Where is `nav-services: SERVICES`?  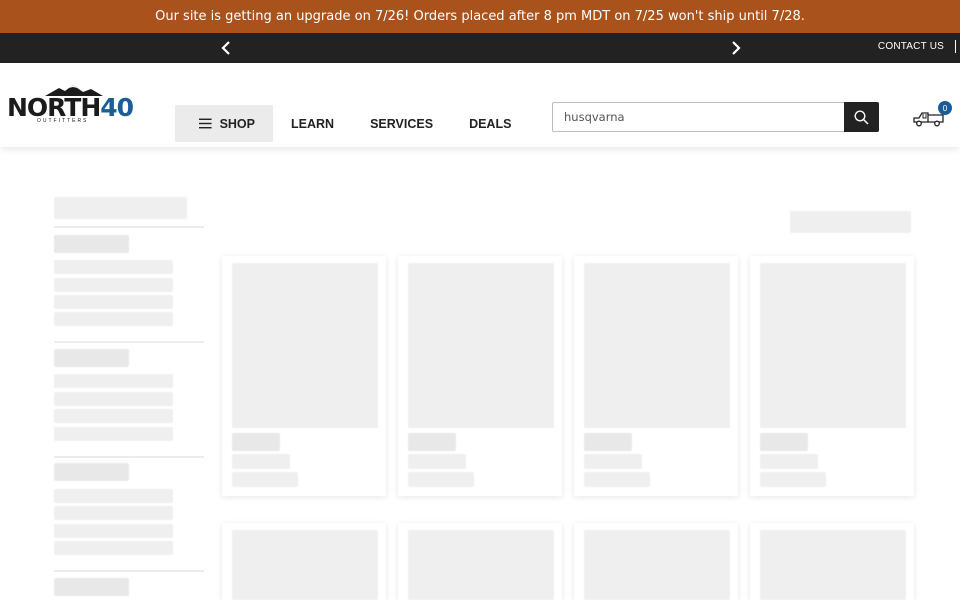
nav-services: SERVICES is located at coordinates (401, 123).